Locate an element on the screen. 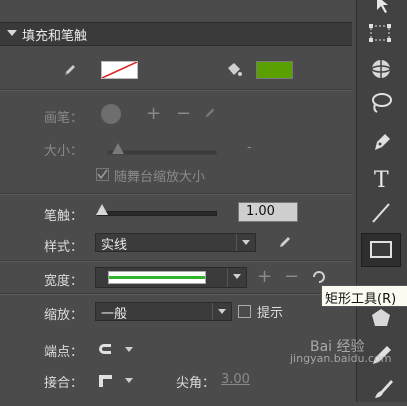 This screenshot has width=407, height=406. cap-type-icon is located at coordinates (106, 351).